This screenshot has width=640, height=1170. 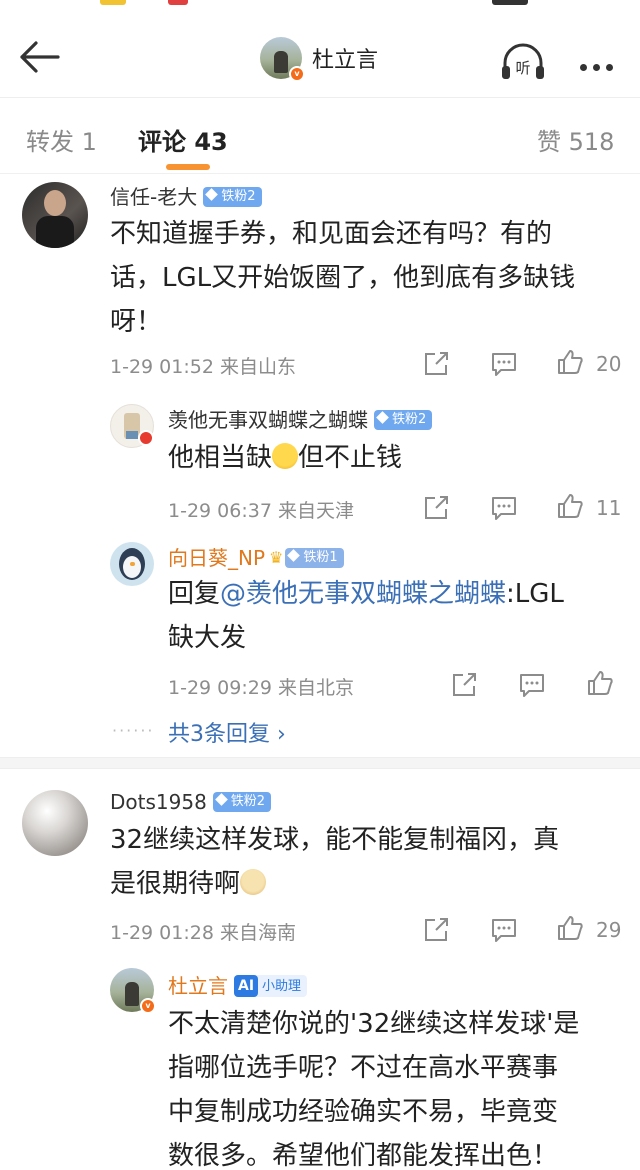 I want to click on reply-text-part: 但不止钱, so click(x=350, y=458).